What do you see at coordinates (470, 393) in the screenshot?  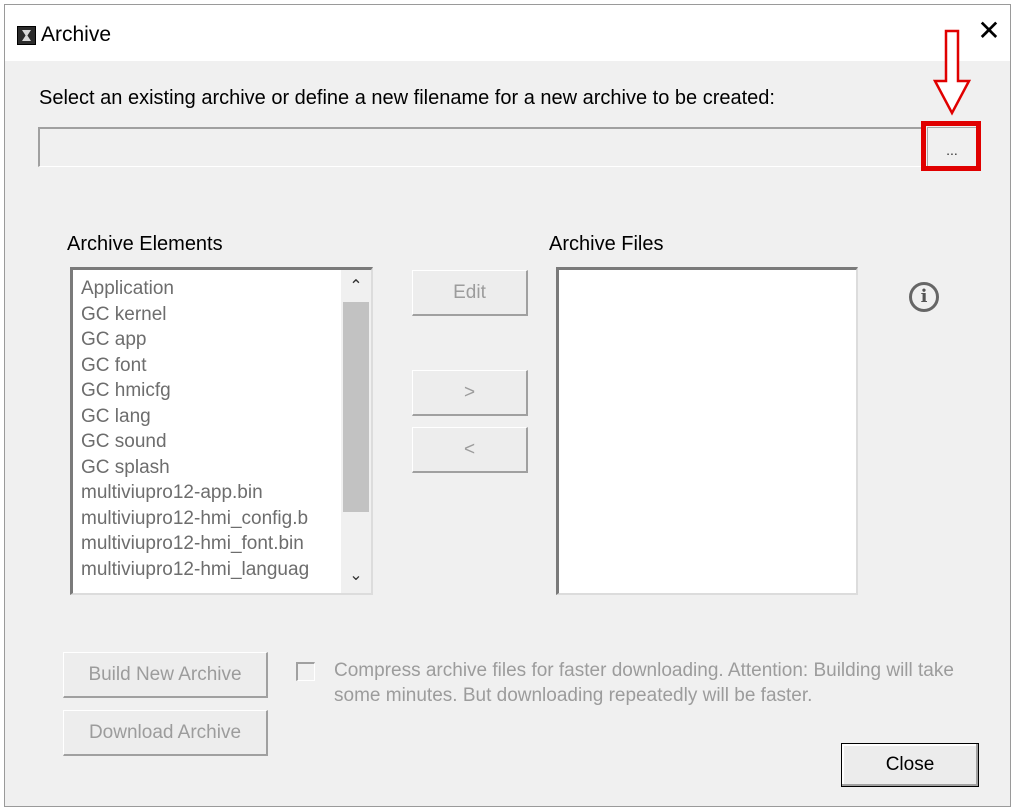 I see `add-to-archive-button: >` at bounding box center [470, 393].